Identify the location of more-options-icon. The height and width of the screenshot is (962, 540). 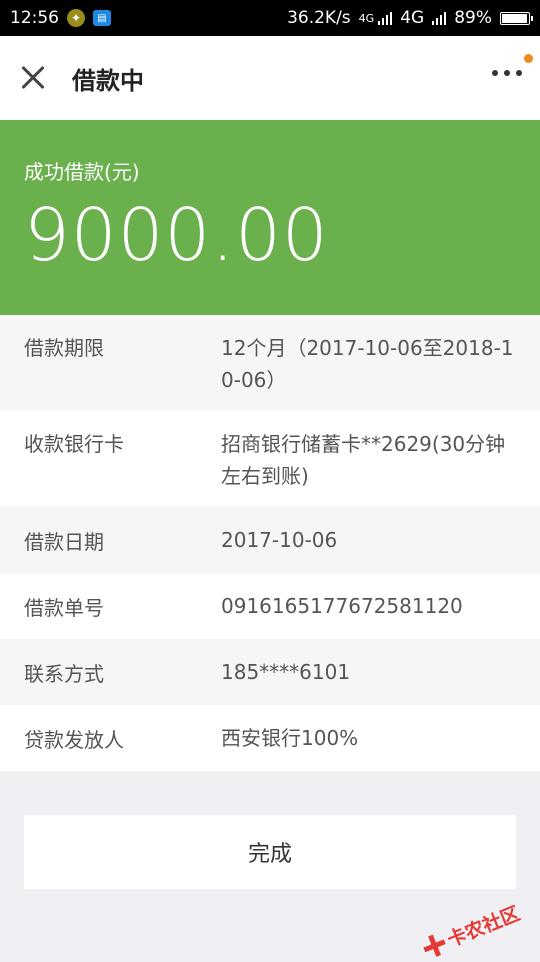
(507, 73).